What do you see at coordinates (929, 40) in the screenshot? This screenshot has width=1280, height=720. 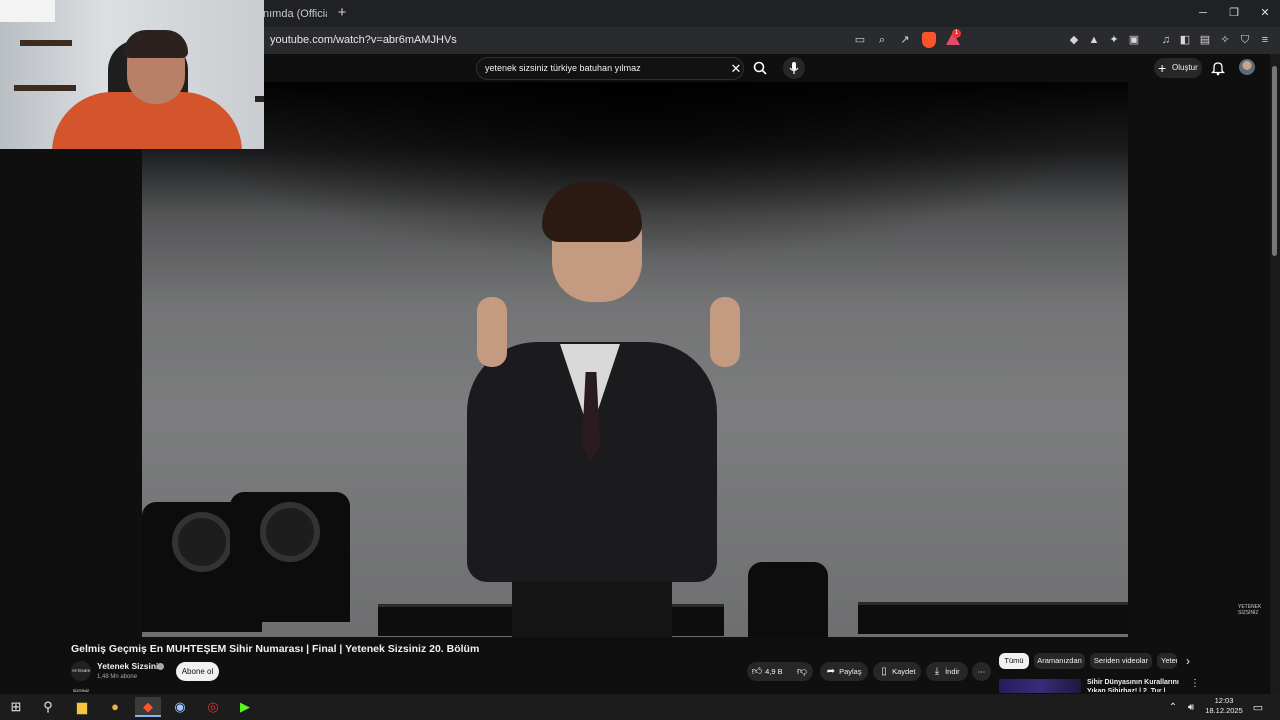 I see `brave-shields-icon` at bounding box center [929, 40].